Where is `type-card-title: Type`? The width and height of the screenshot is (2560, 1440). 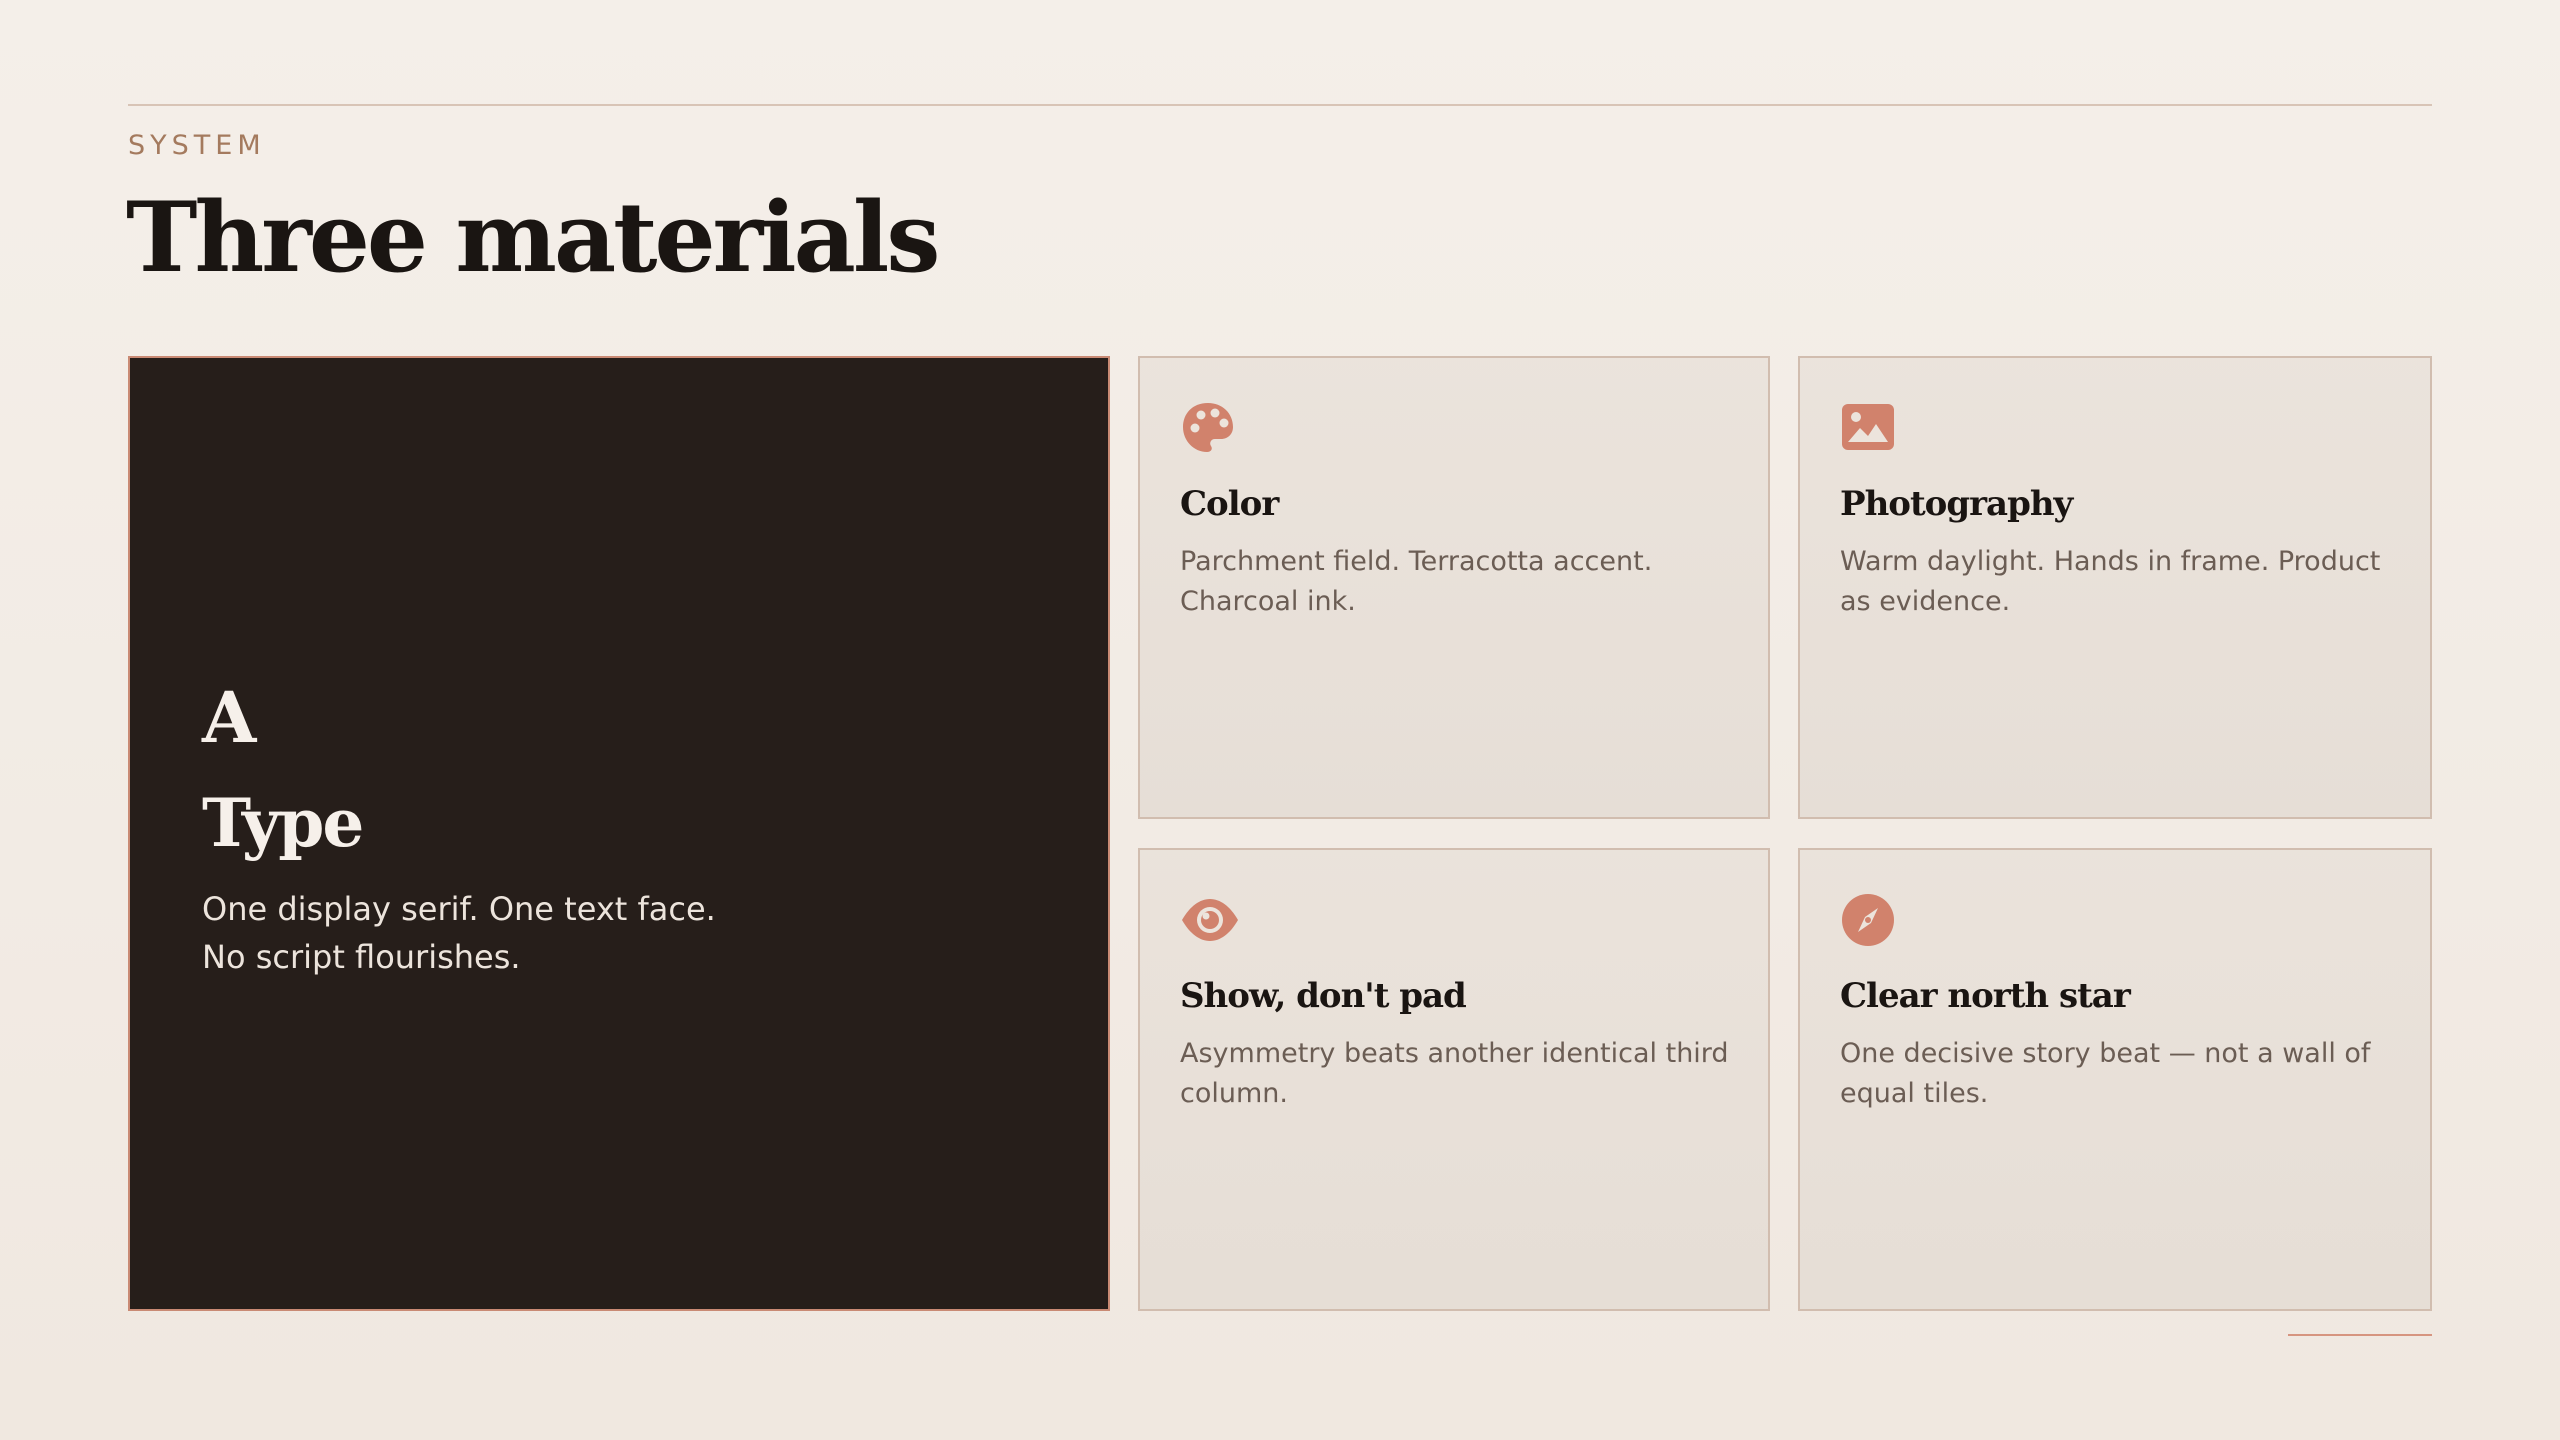
type-card-title: Type is located at coordinates (283, 823).